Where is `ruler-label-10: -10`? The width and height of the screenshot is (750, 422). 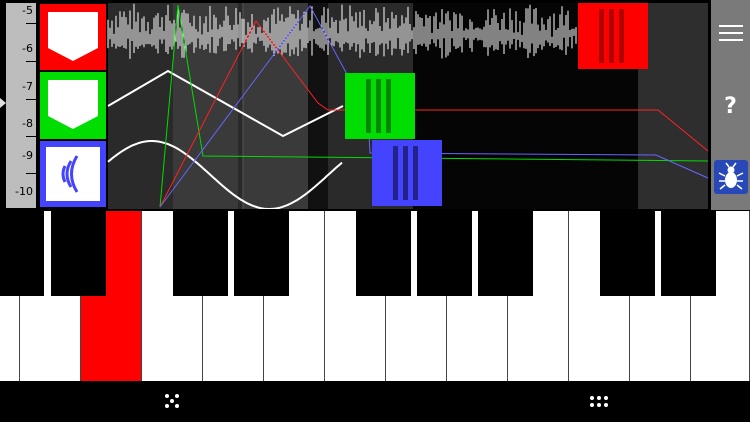 ruler-label-10: -10 is located at coordinates (24, 191).